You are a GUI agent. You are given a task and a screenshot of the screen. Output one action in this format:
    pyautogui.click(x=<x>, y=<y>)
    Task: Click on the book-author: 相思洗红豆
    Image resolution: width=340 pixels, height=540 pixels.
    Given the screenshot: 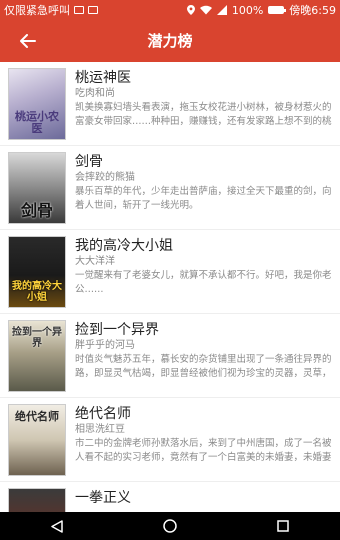 What is the action you would take?
    pyautogui.click(x=100, y=429)
    